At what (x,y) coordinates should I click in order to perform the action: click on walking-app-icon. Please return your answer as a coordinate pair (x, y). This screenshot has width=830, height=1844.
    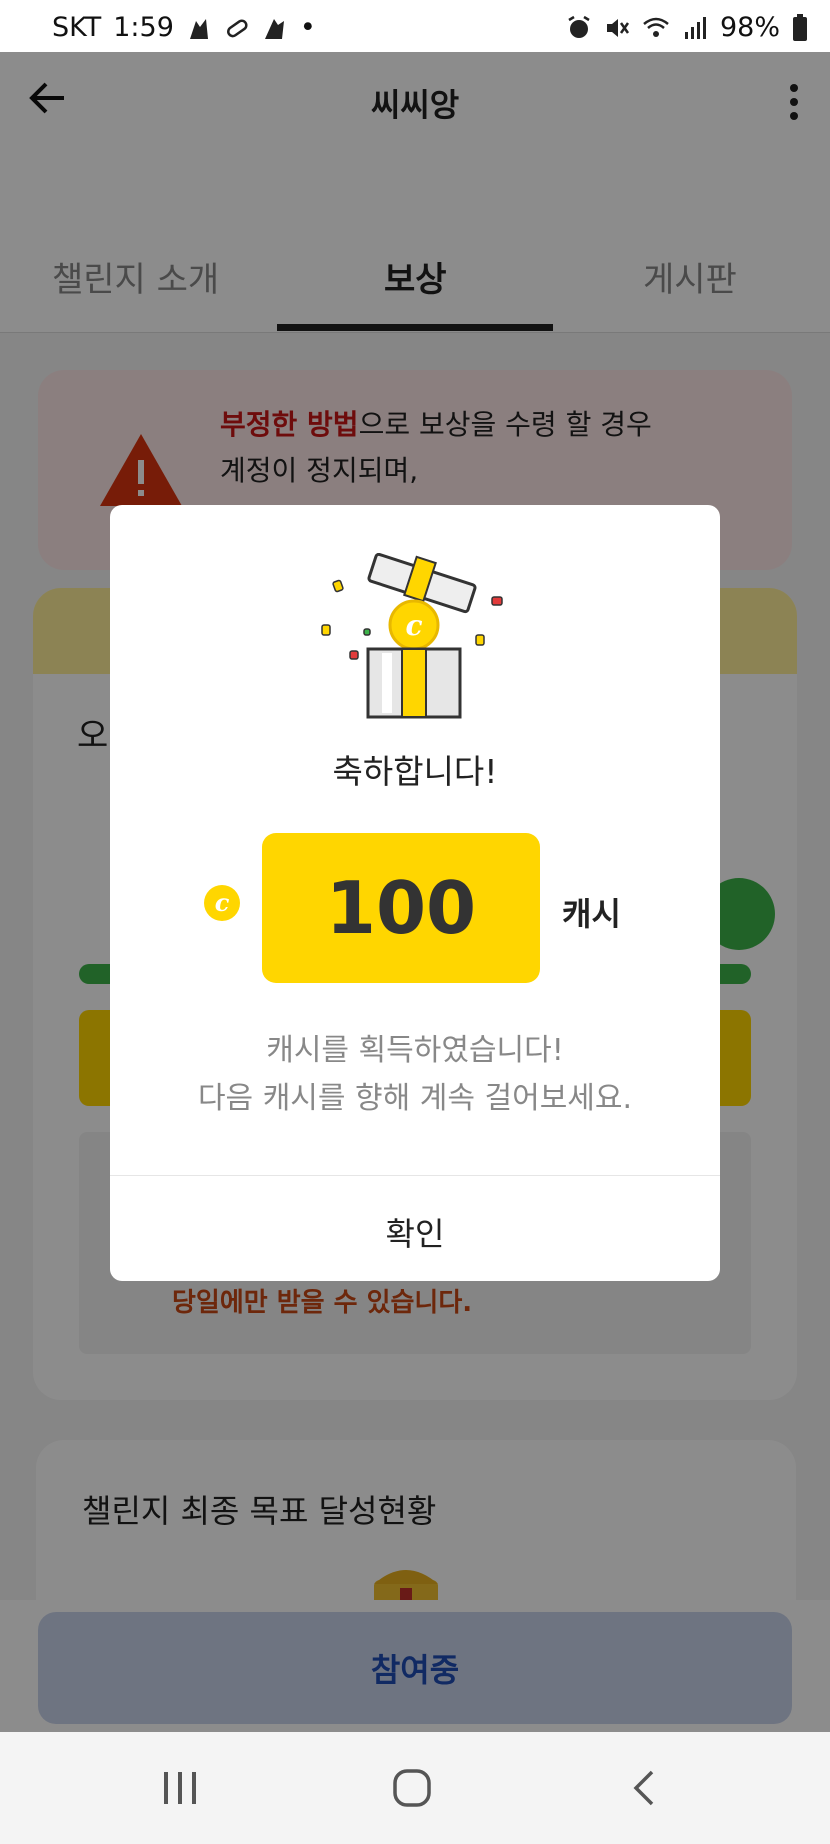
    Looking at the image, I should click on (198, 28).